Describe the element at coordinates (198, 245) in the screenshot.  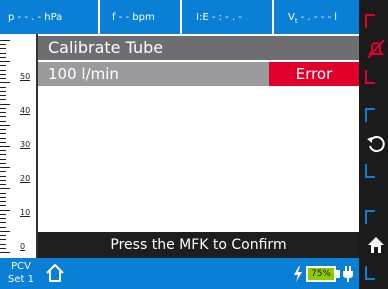
I see `confirm-prompt: Press the MFK to Confirm` at that location.